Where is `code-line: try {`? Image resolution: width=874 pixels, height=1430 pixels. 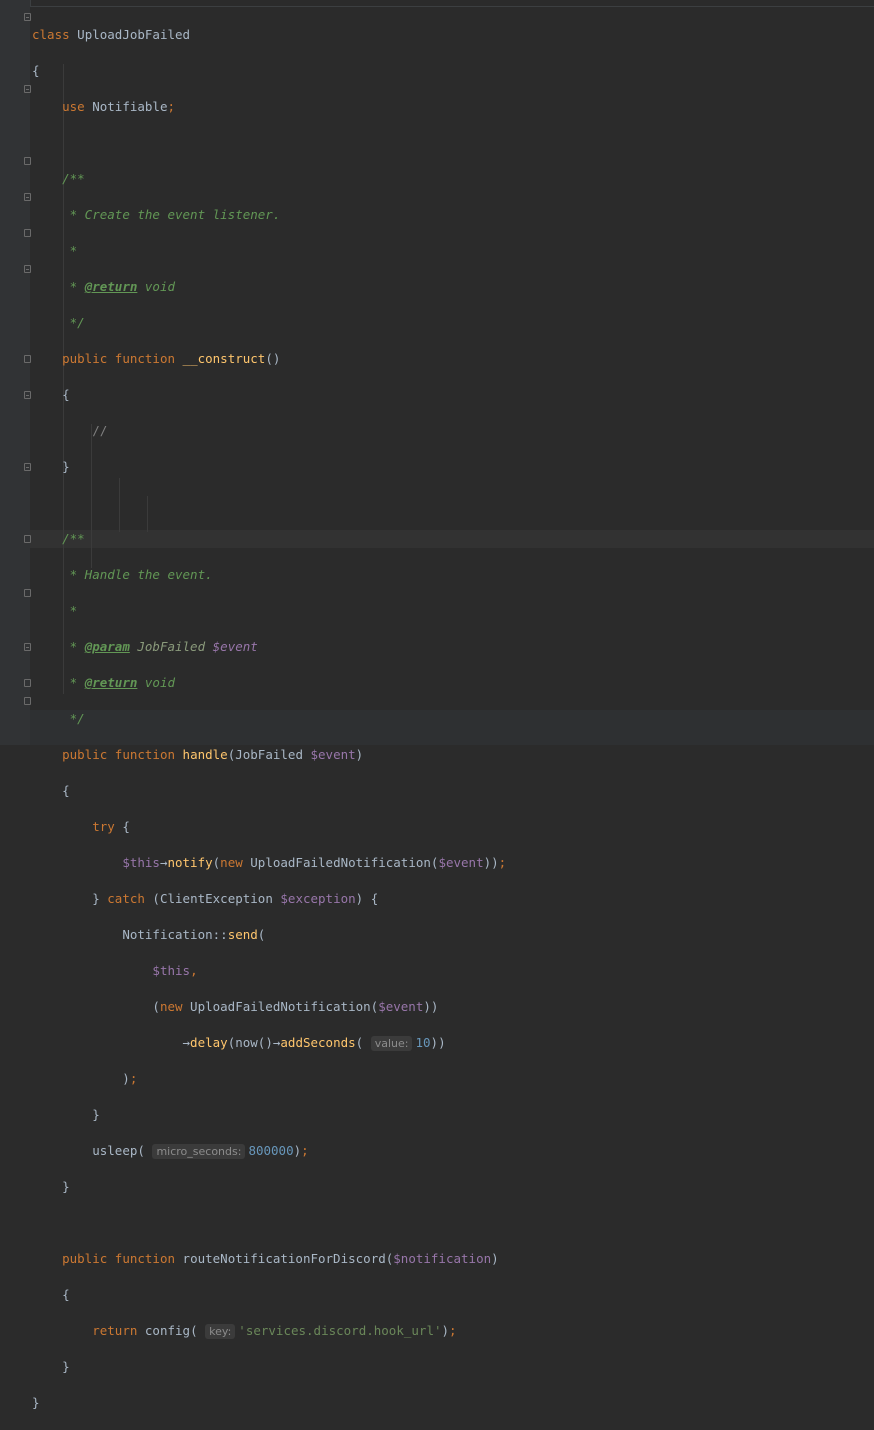
code-line: try { is located at coordinates (111, 826).